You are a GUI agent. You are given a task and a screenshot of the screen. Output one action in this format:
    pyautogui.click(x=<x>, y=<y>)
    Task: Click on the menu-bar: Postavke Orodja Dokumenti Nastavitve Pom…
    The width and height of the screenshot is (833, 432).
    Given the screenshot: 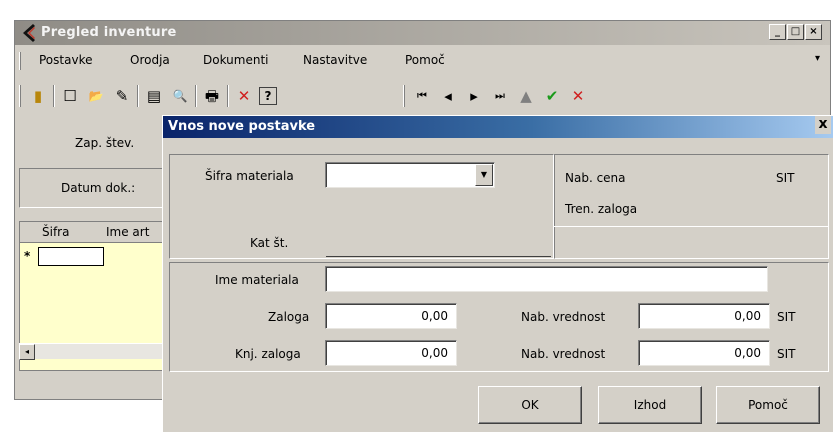 What is the action you would take?
    pyautogui.click(x=422, y=61)
    